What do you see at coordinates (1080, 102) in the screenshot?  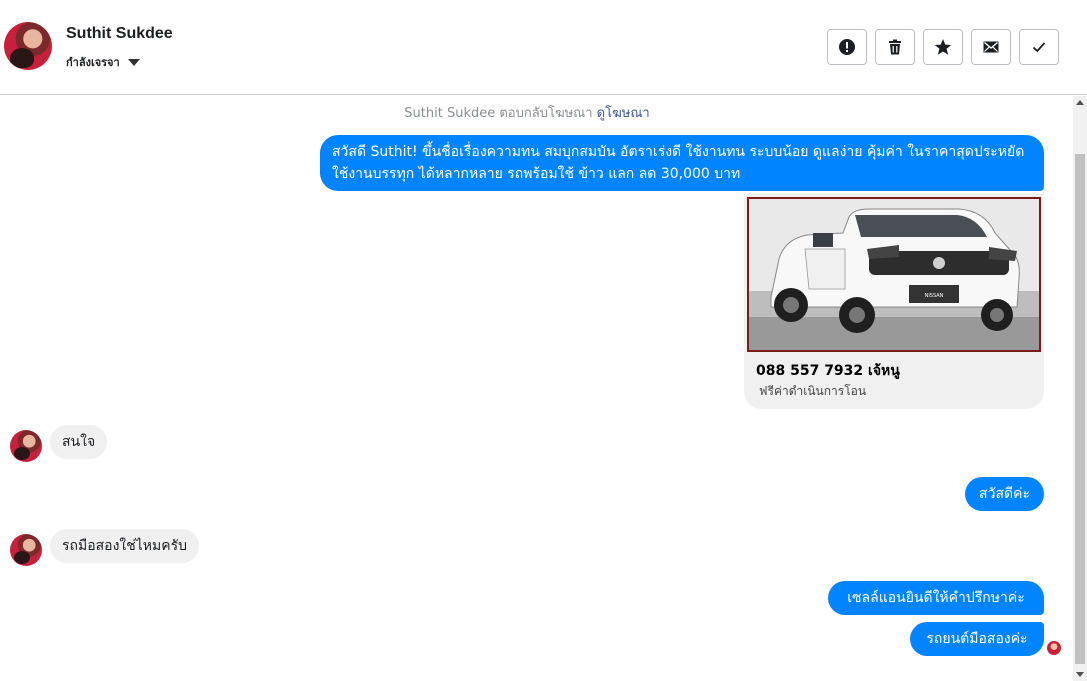 I see `scroll-up-icon` at bounding box center [1080, 102].